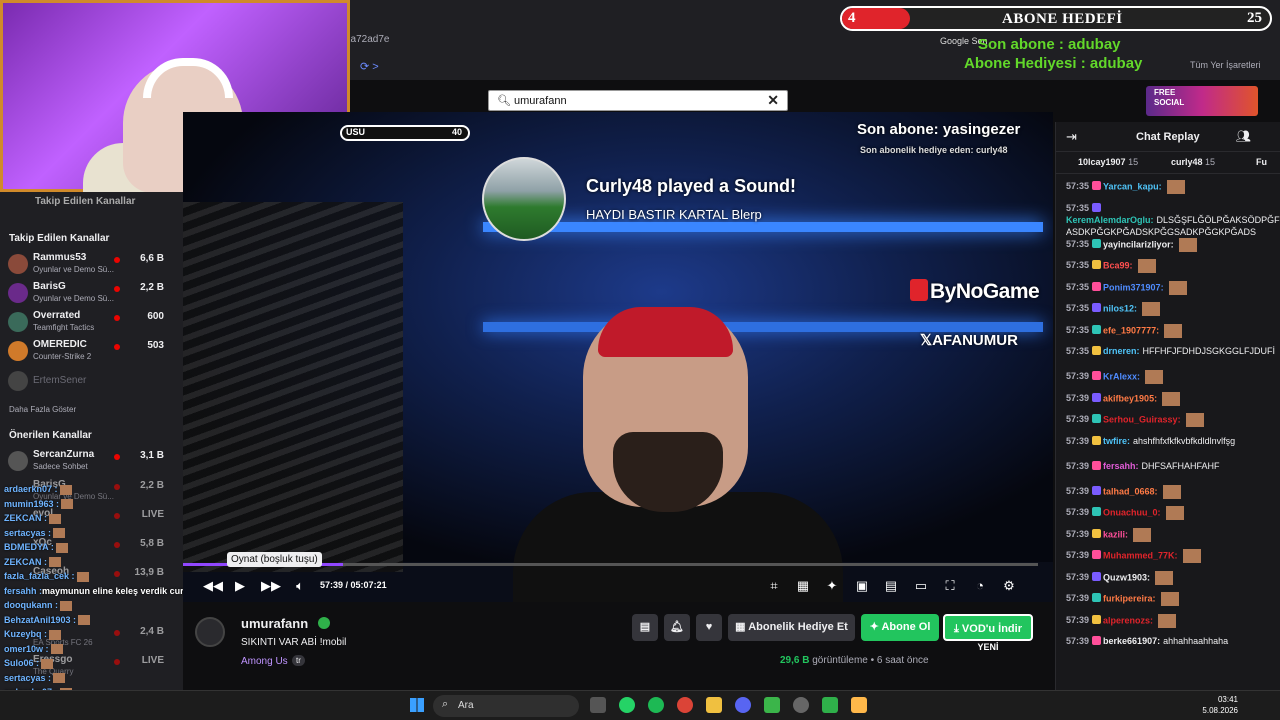 This screenshot has height=720, width=1280. I want to click on system-clock: 03:41 5.08.2026, so click(1220, 705).